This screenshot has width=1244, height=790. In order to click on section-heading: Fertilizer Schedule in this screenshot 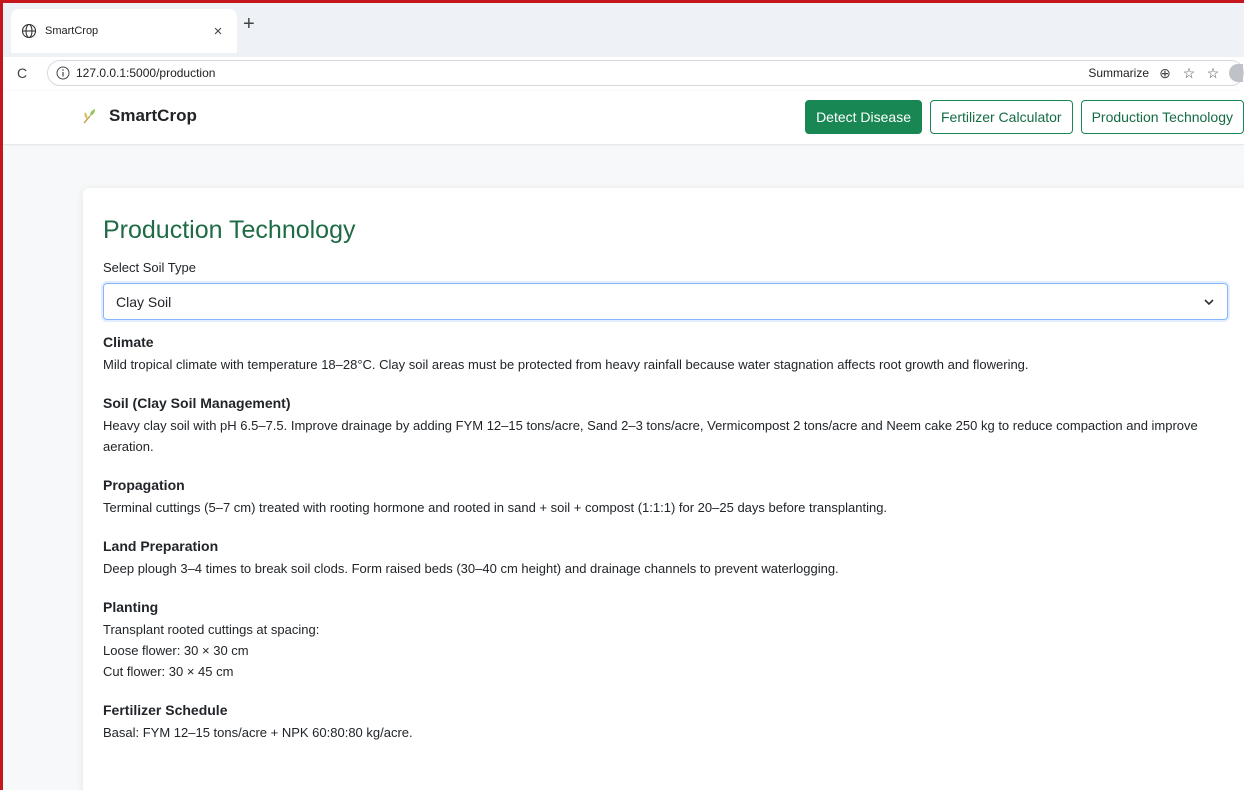, I will do `click(165, 710)`.